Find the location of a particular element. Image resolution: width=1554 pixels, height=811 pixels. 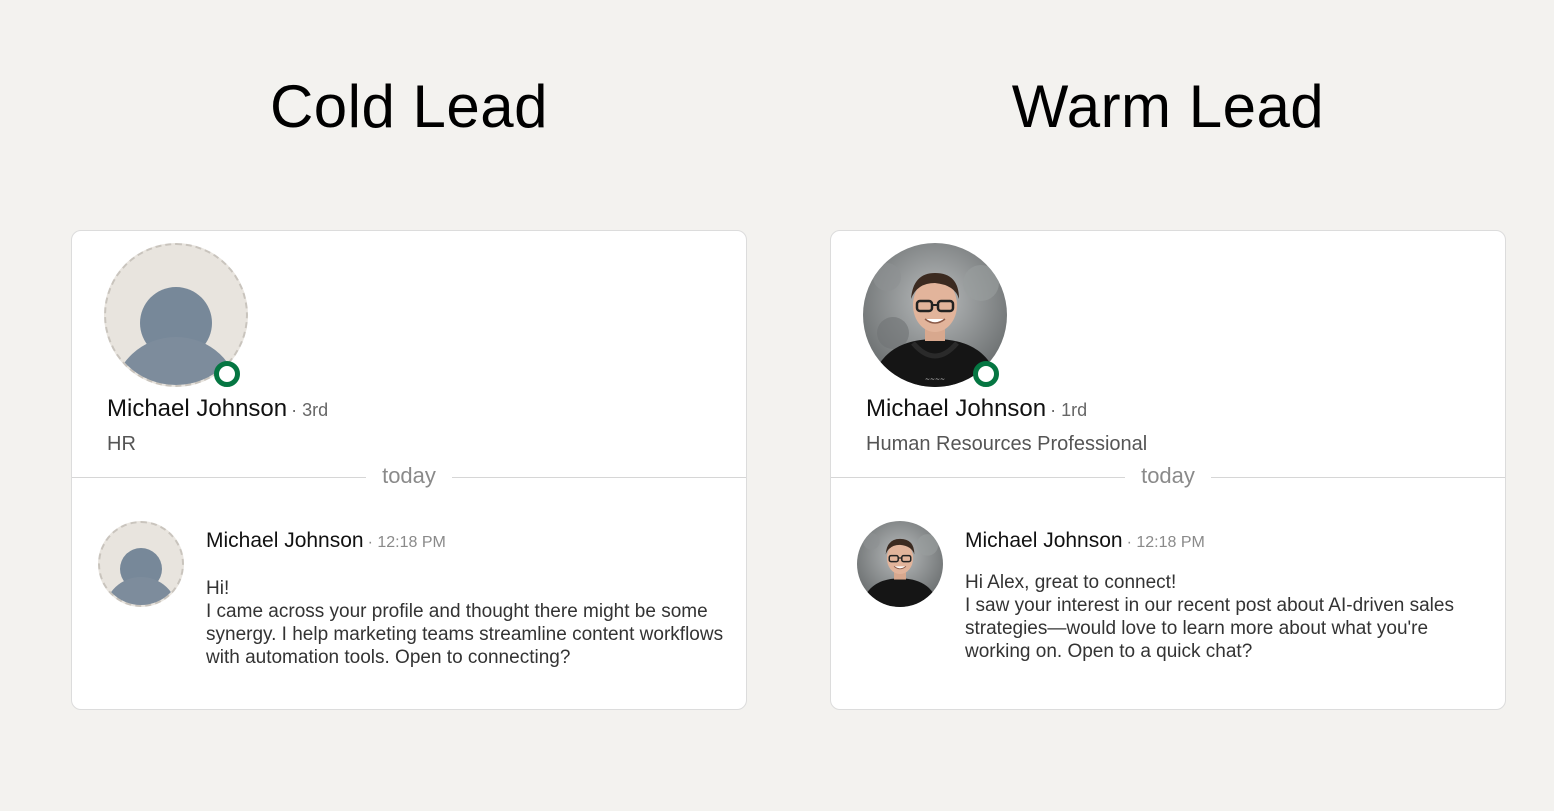

profile-name: Michael Johnson · 3rd is located at coordinates (217, 409).